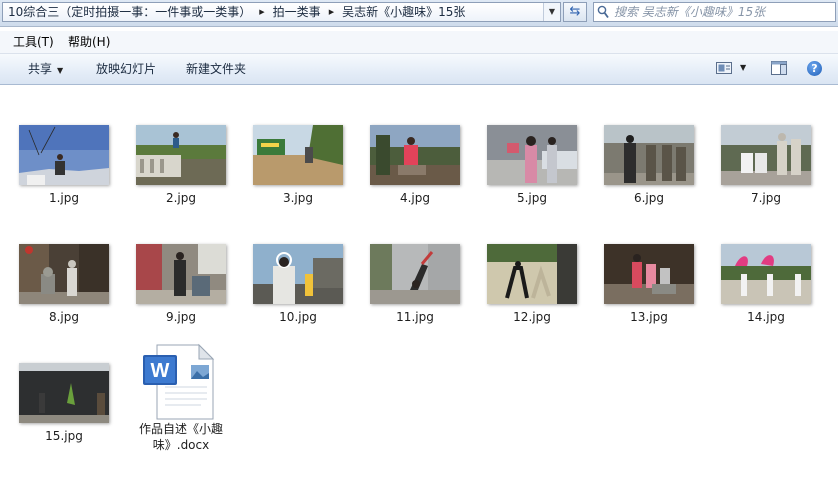 This screenshot has width=838, height=478. What do you see at coordinates (160, 371) in the screenshot?
I see `svg-text: W` at bounding box center [160, 371].